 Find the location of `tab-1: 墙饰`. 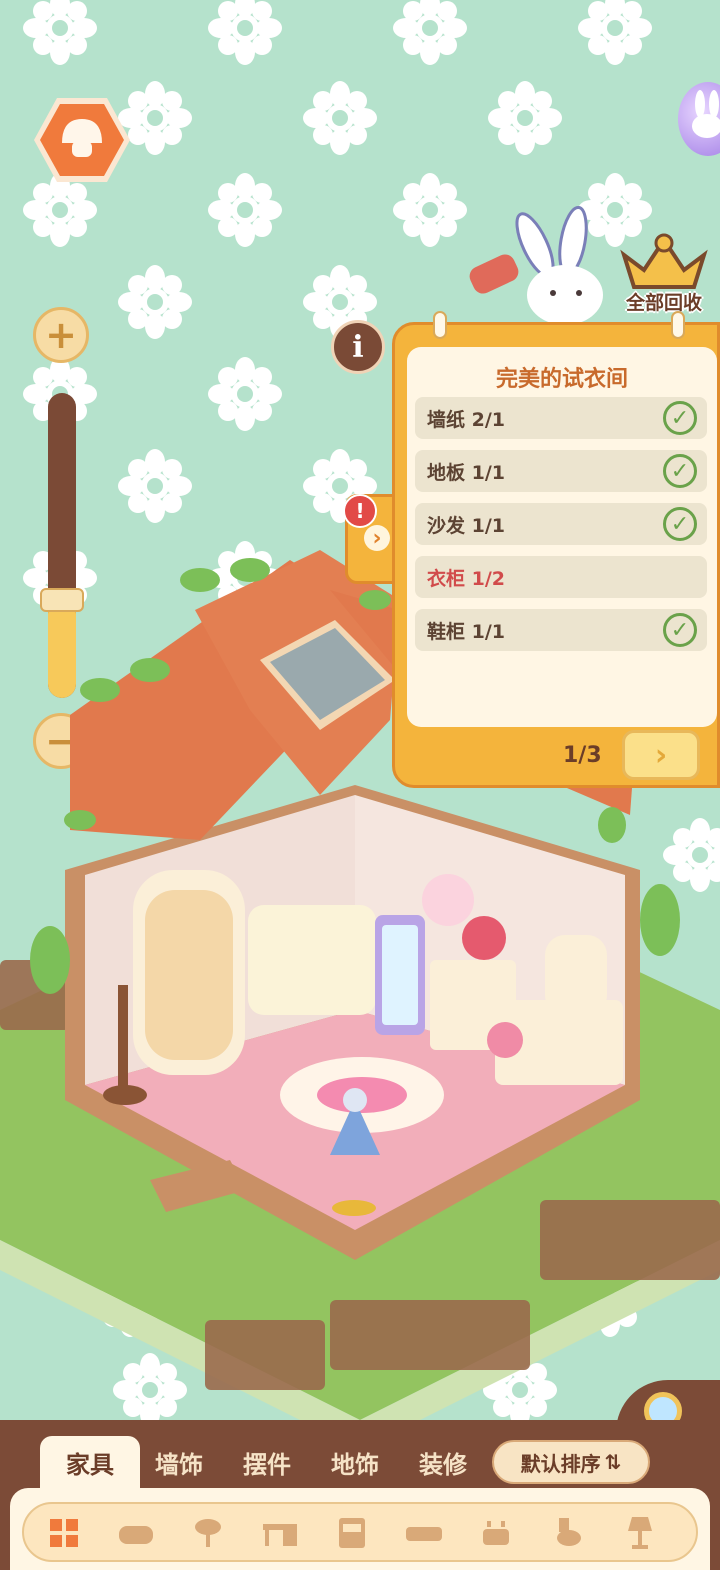

tab-1: 墙饰 is located at coordinates (179, 1462).